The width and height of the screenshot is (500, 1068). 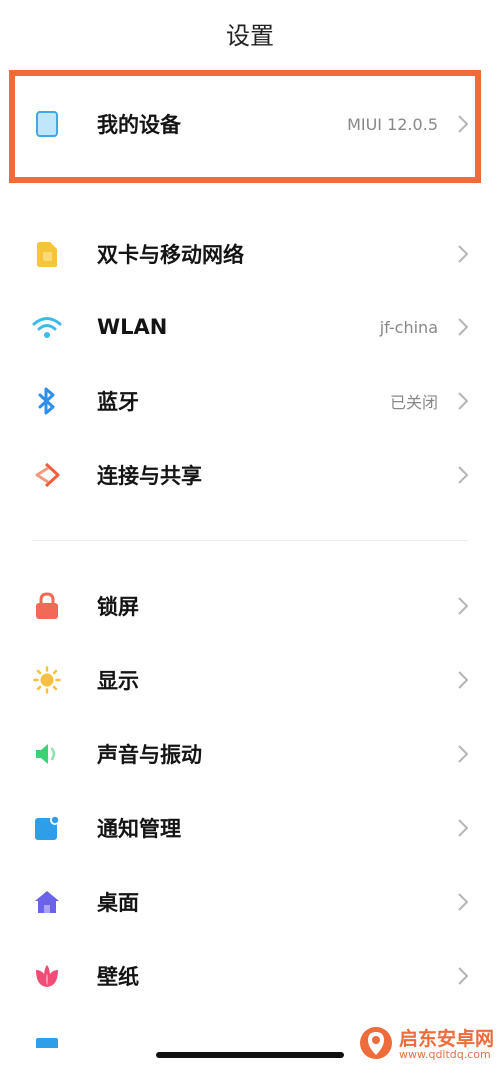 What do you see at coordinates (47, 902) in the screenshot?
I see `home-icon` at bounding box center [47, 902].